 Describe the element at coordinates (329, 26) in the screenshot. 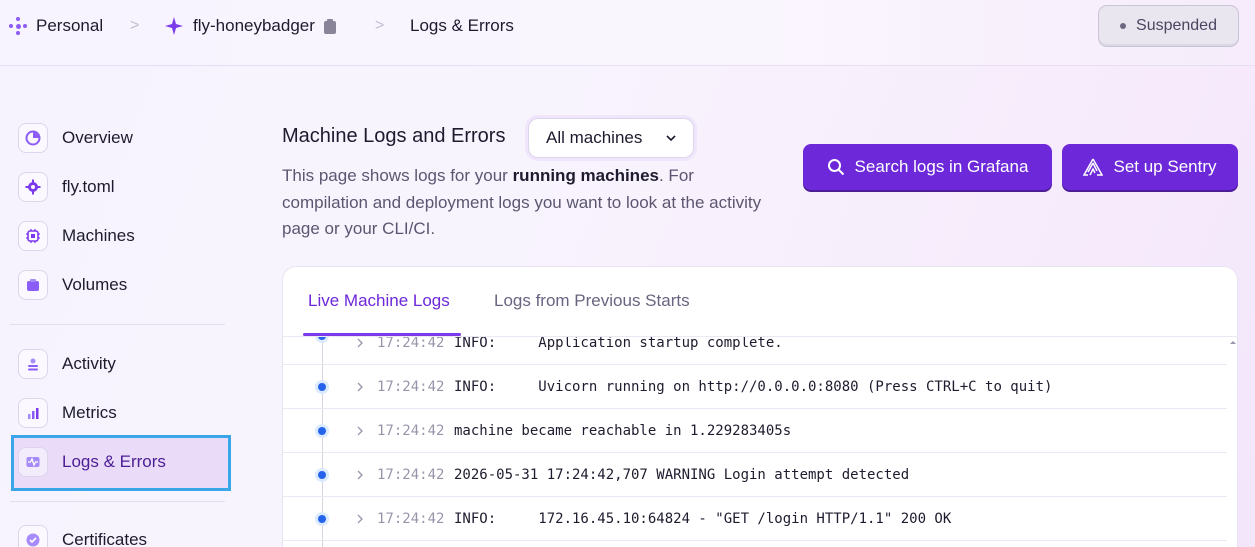

I see `clipboard-icon` at that location.